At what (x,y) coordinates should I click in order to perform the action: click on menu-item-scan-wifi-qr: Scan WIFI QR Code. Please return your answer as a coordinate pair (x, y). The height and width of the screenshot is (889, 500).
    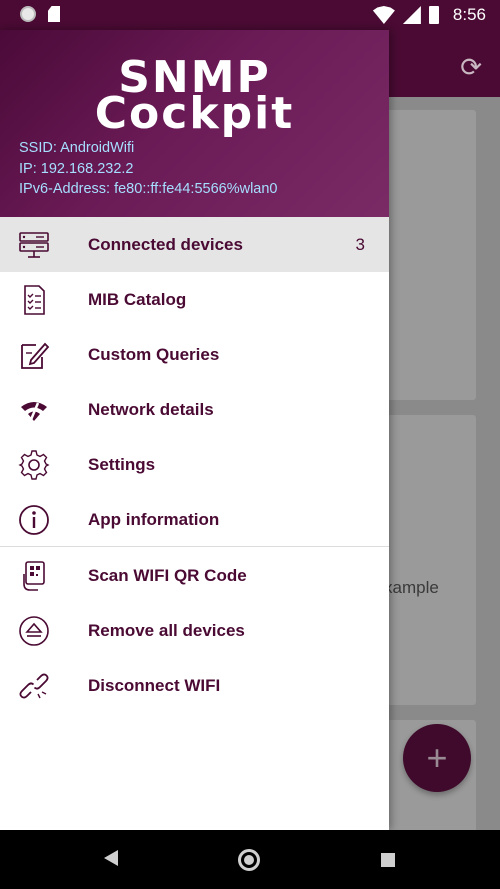
    Looking at the image, I should click on (194, 575).